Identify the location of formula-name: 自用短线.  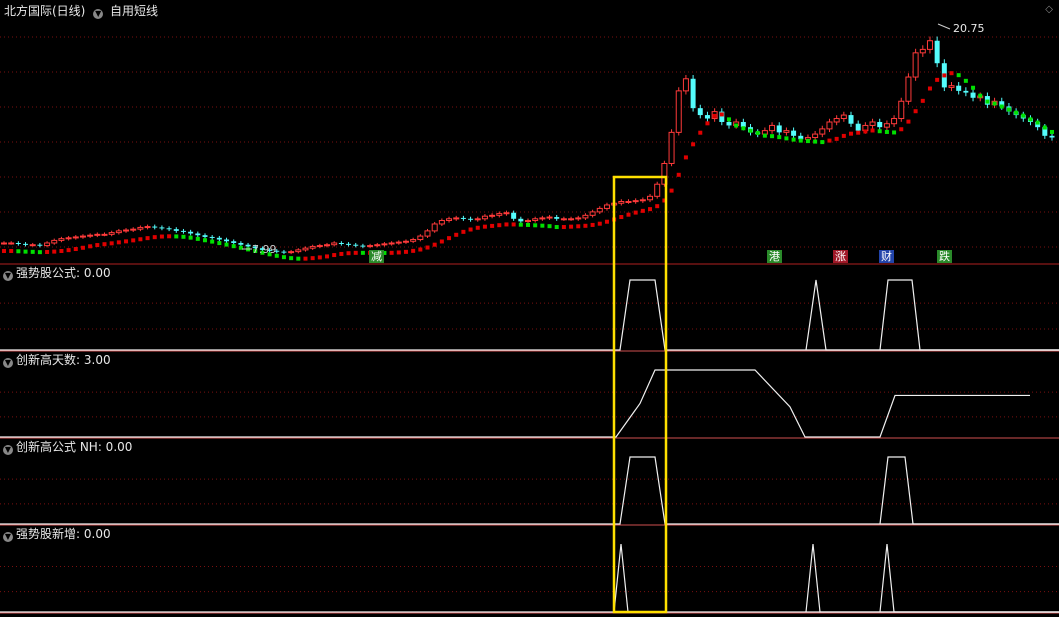
(134, 11).